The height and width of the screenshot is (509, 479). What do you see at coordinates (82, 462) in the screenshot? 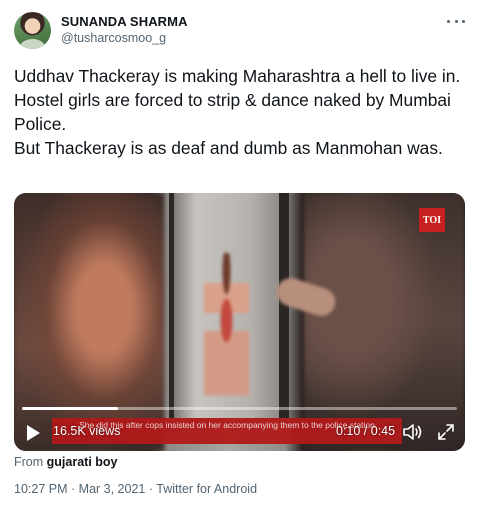
I see `media-source-name: gujarati boy` at bounding box center [82, 462].